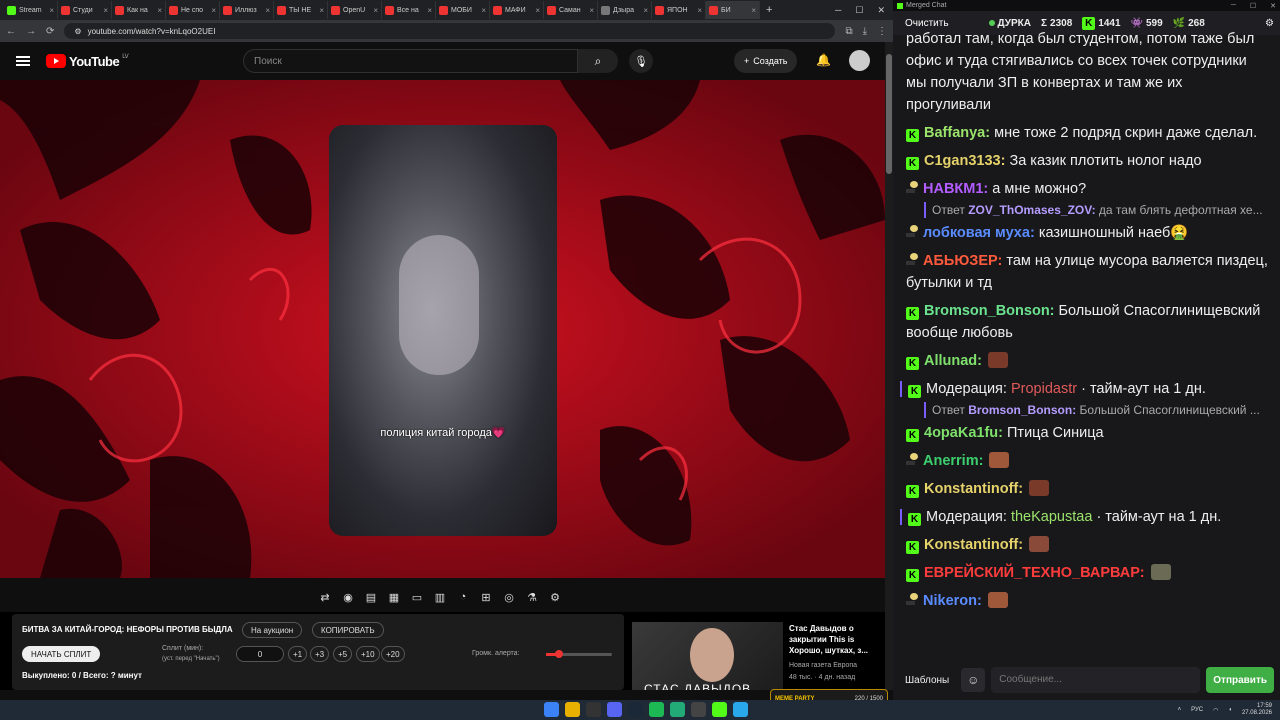 The width and height of the screenshot is (1280, 720). Describe the element at coordinates (1233, 6) in the screenshot. I see `chat-minimize-icon: ─` at that location.